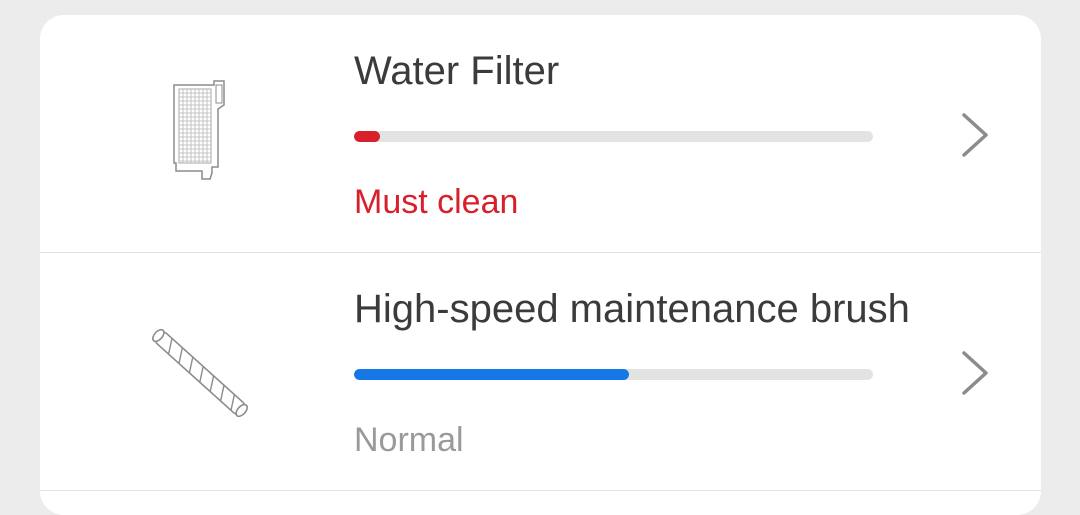 This screenshot has width=1080, height=515. Describe the element at coordinates (200, 373) in the screenshot. I see `roller-brush-icon` at that location.